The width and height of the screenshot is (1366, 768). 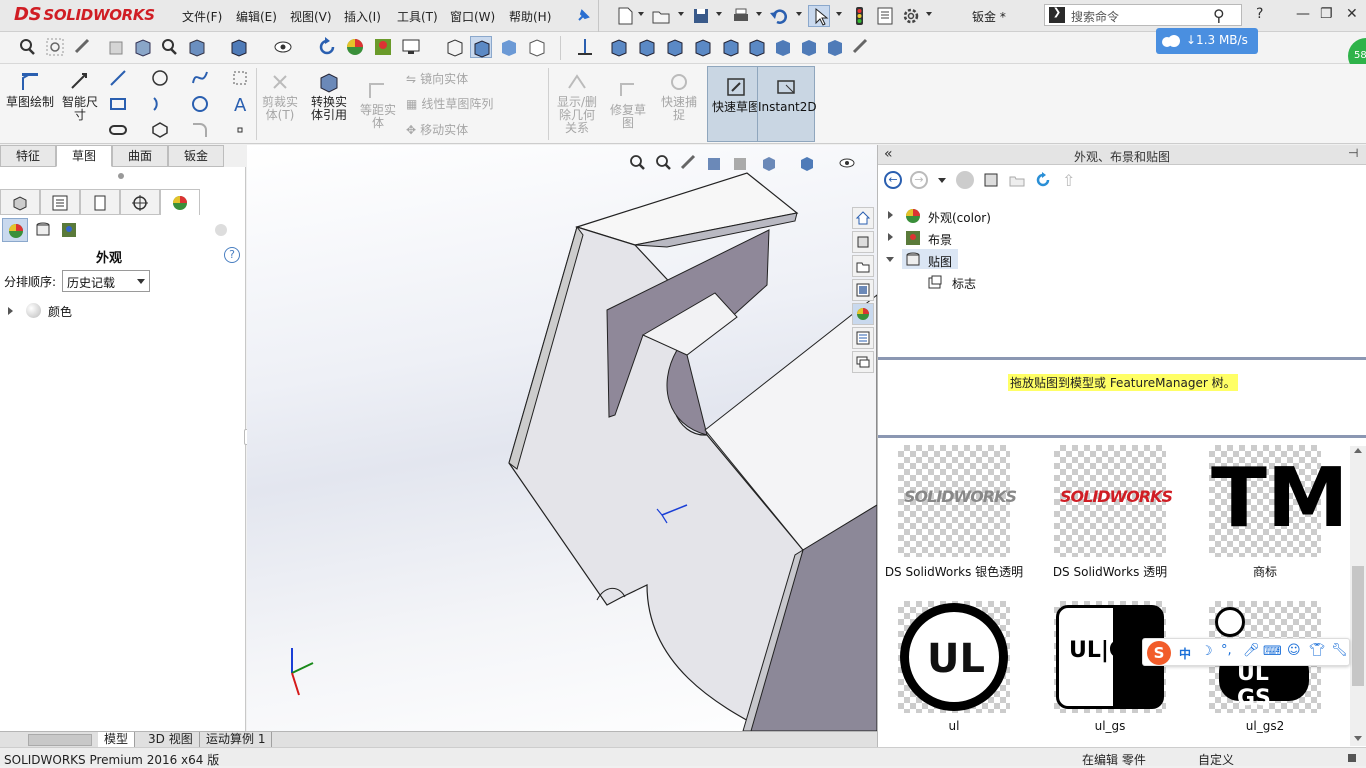 I want to click on spline-icon, so click(x=200, y=78).